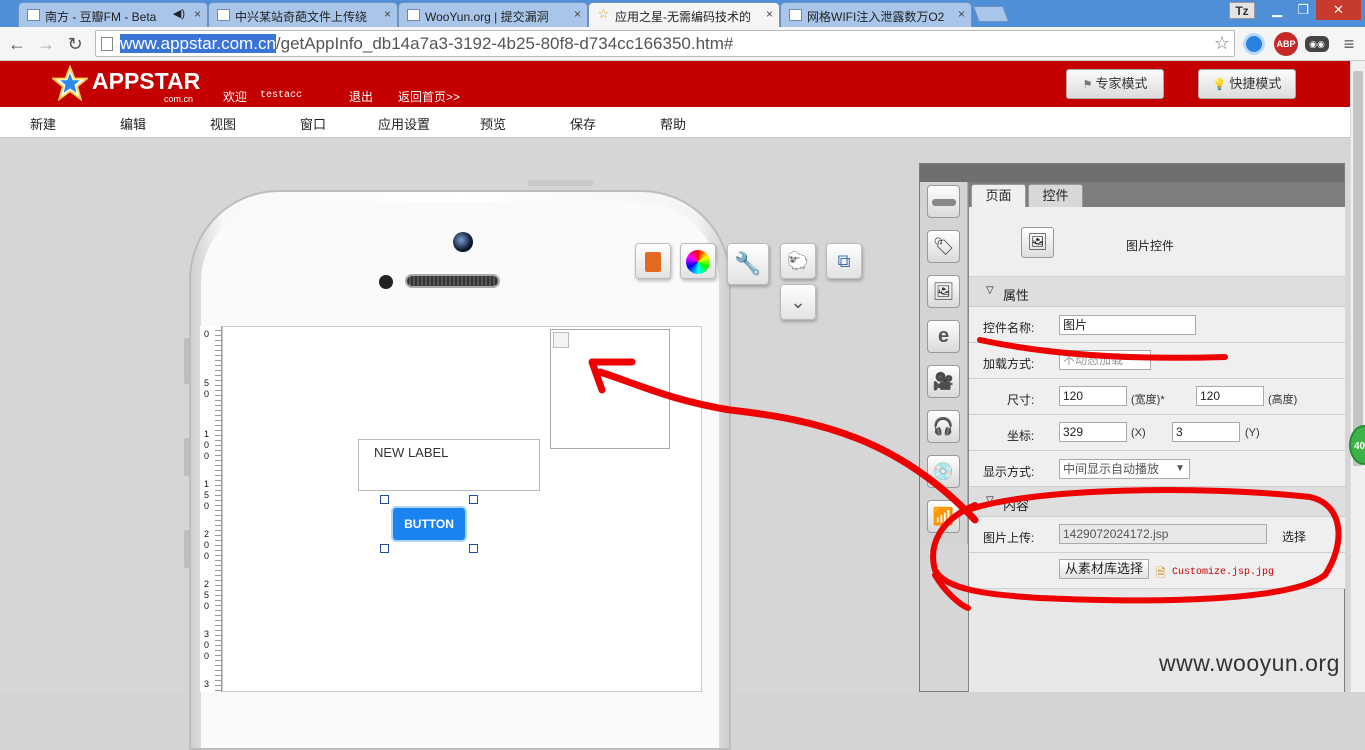 The width and height of the screenshot is (1365, 750). Describe the element at coordinates (1303, 10) in the screenshot. I see `restore-icon: ❐` at that location.